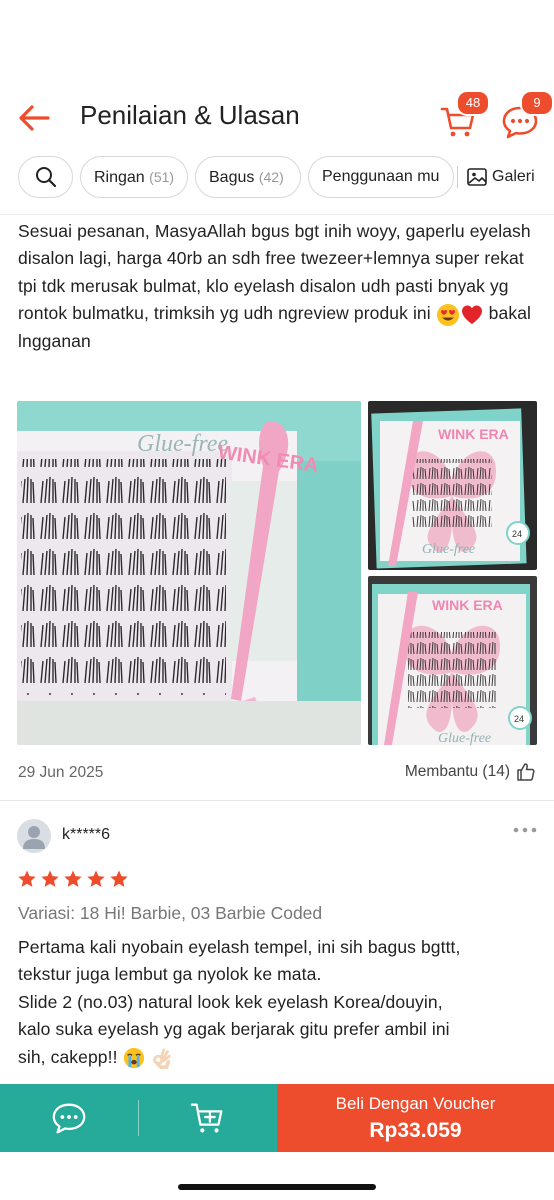 The height and width of the screenshot is (1200, 554). I want to click on cart-button: 48, so click(463, 115).